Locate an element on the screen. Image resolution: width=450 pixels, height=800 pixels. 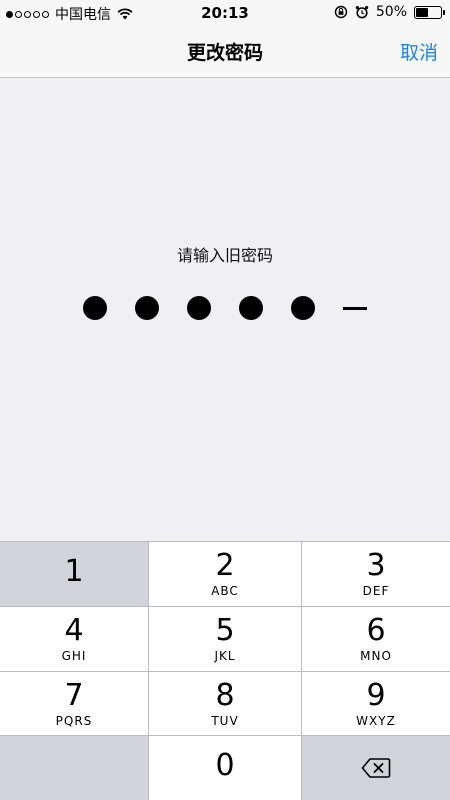
key-digit: 9 is located at coordinates (376, 695).